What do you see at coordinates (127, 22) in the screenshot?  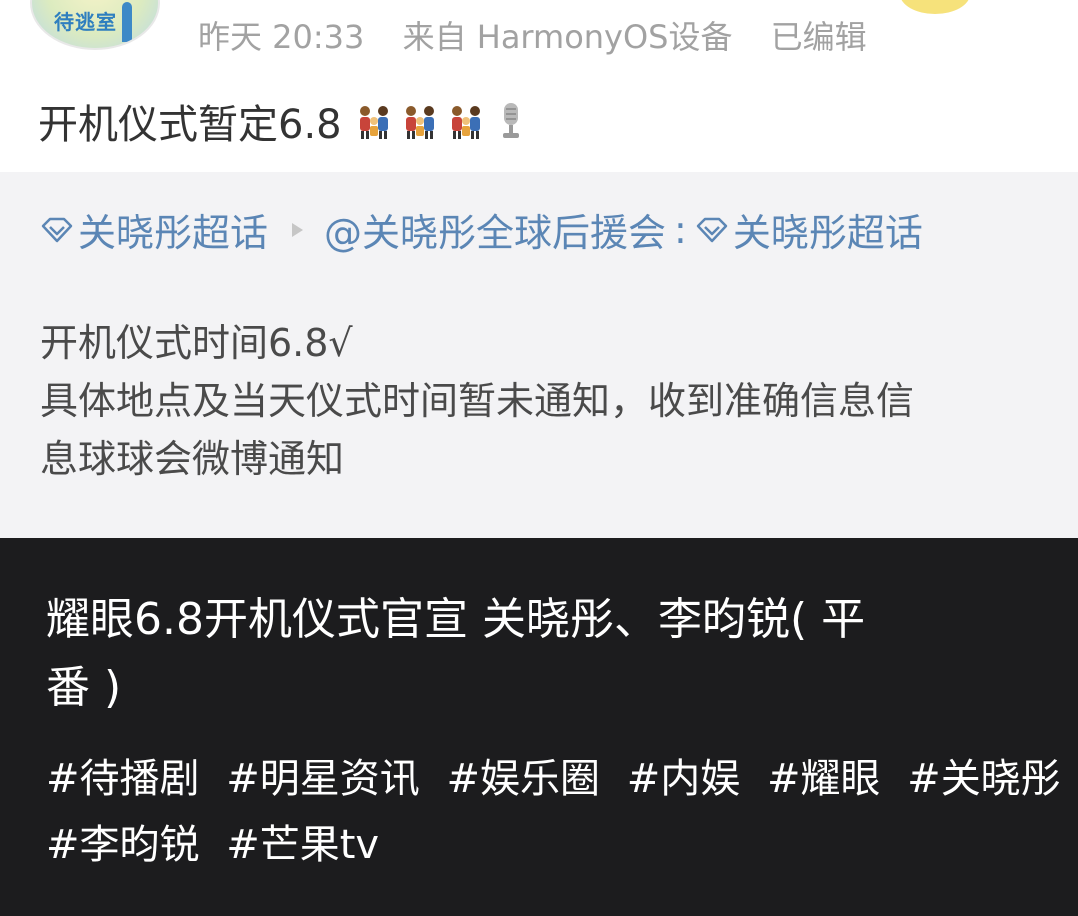 I see `avatar-figure` at bounding box center [127, 22].